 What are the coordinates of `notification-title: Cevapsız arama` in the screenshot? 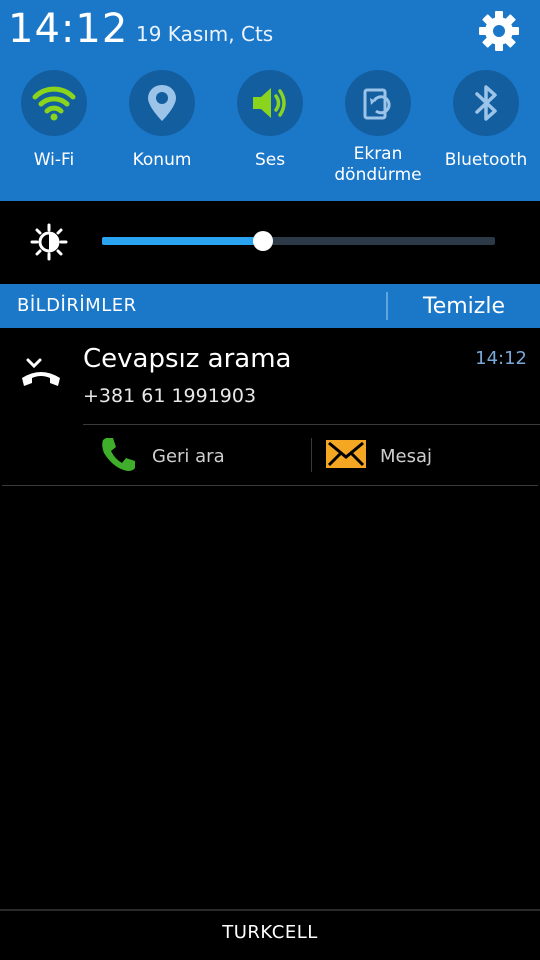 It's located at (187, 359).